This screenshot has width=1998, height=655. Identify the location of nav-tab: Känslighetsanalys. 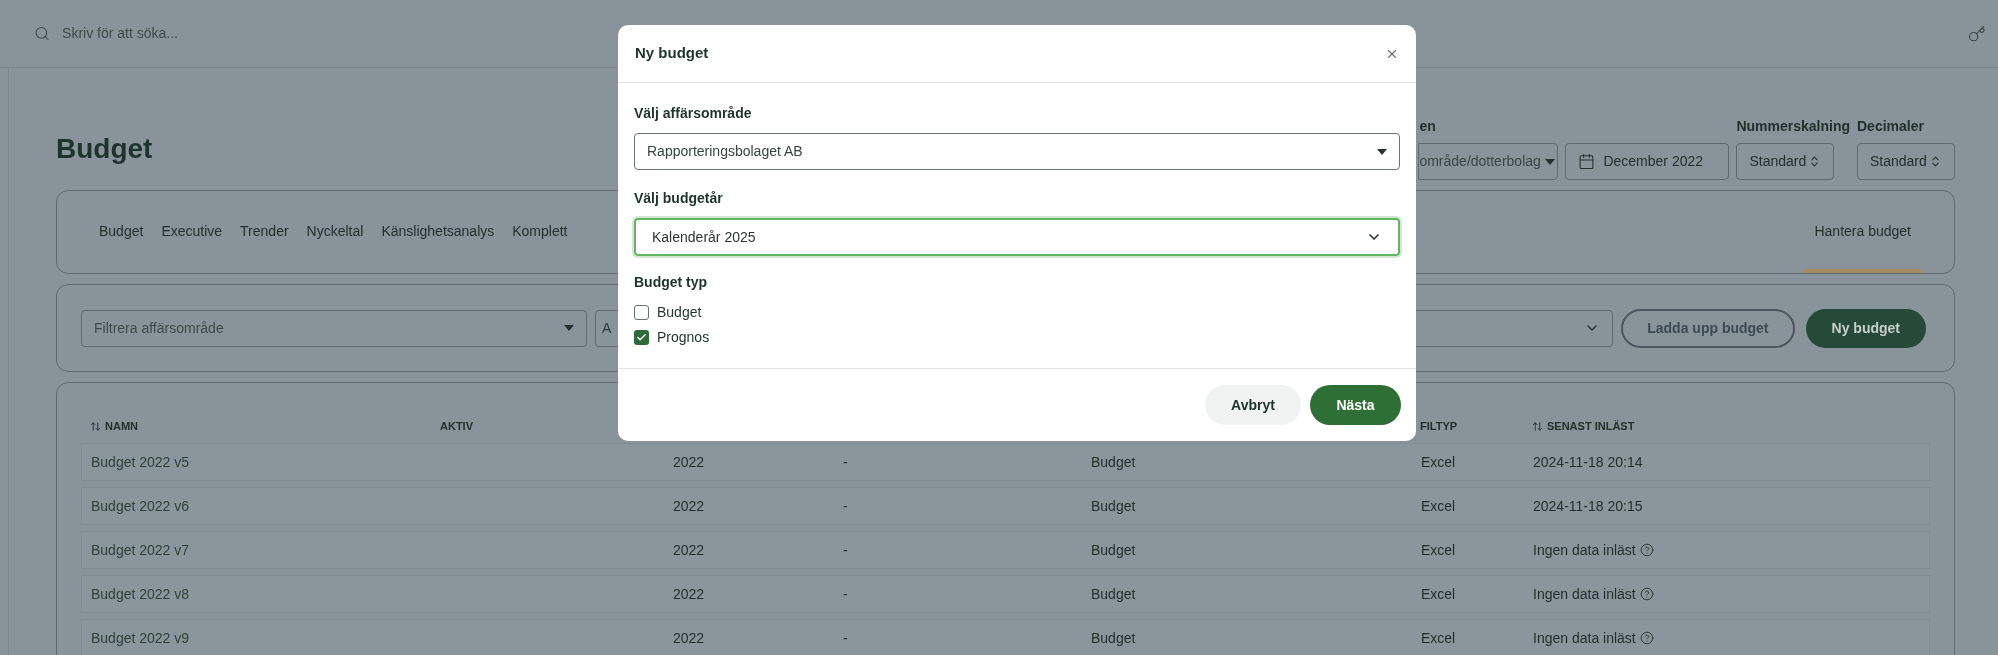
(438, 232).